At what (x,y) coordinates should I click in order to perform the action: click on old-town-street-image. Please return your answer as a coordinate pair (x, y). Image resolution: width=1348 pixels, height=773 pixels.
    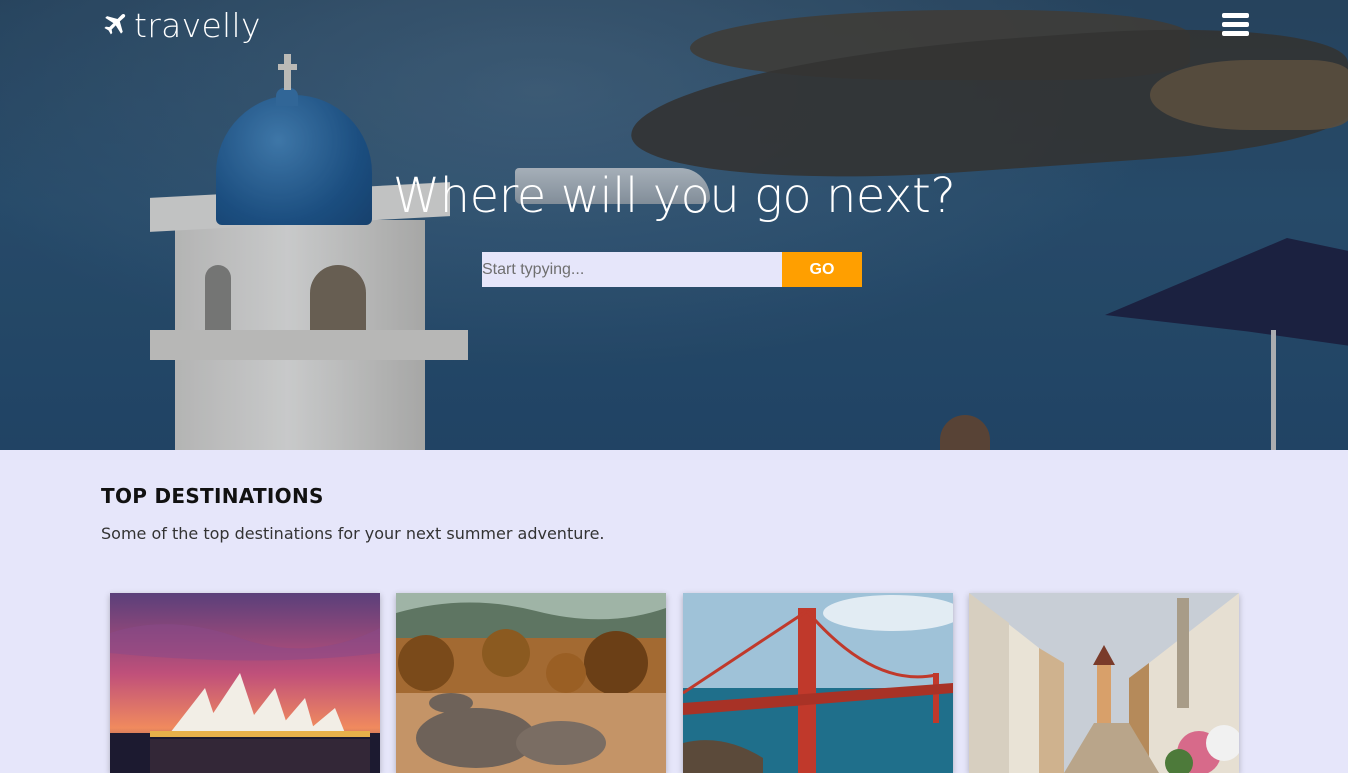
    Looking at the image, I should click on (1104, 683).